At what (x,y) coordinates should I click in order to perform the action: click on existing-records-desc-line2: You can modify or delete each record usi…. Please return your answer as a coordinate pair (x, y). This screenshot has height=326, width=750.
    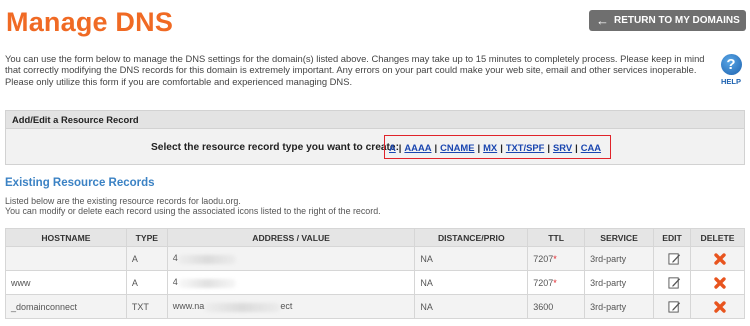
    Looking at the image, I should click on (193, 211).